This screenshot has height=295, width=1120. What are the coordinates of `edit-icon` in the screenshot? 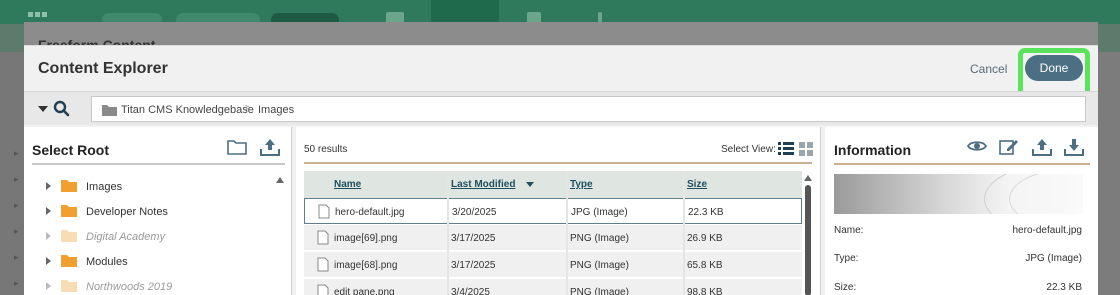 It's located at (1009, 147).